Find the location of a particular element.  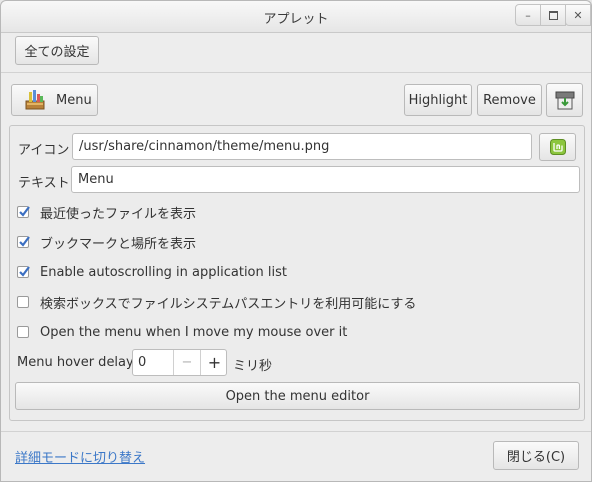

maximize-icon is located at coordinates (553, 15).